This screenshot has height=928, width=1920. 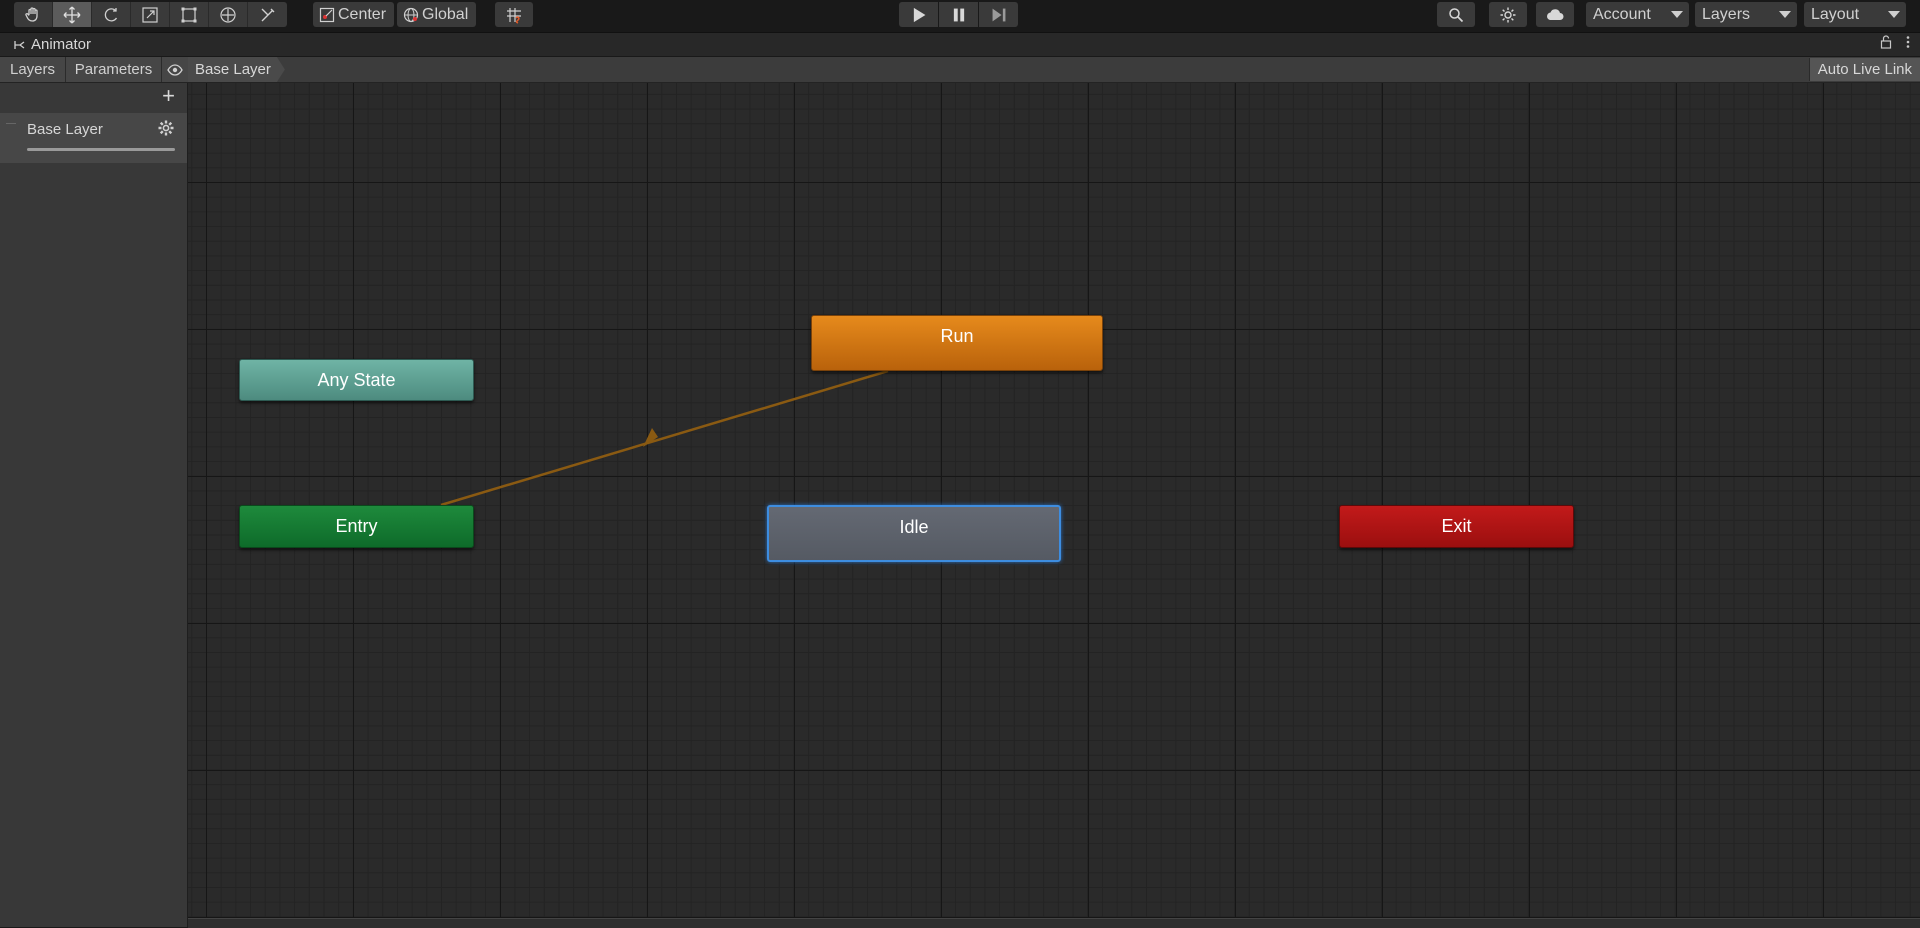 I want to click on window-title-label: Animator, so click(x=61, y=44).